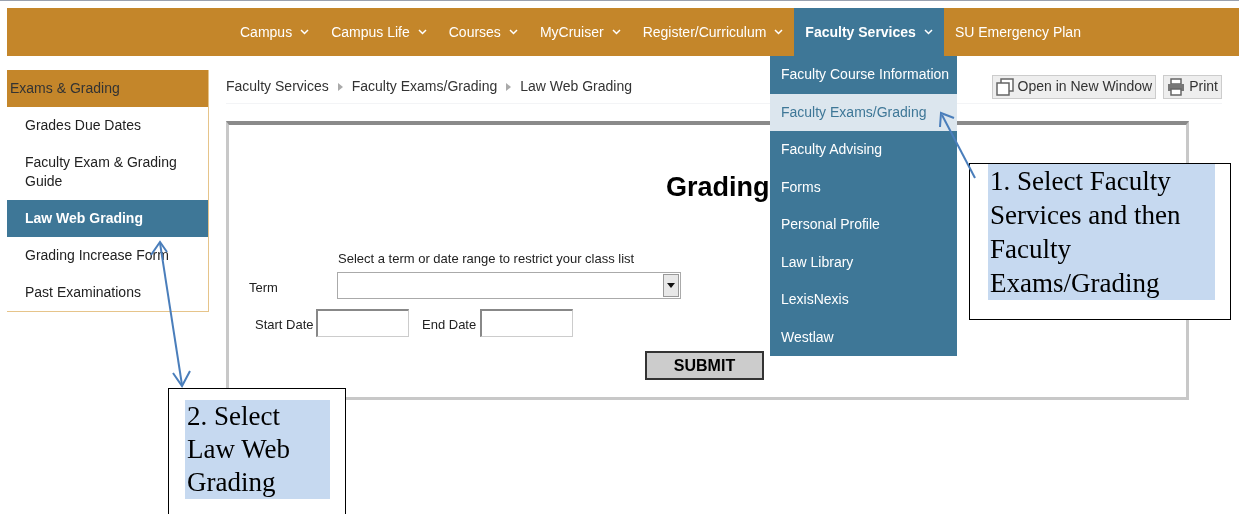 Image resolution: width=1239 pixels, height=514 pixels. What do you see at coordinates (1192, 86) in the screenshot?
I see `toolbar-button: Print` at bounding box center [1192, 86].